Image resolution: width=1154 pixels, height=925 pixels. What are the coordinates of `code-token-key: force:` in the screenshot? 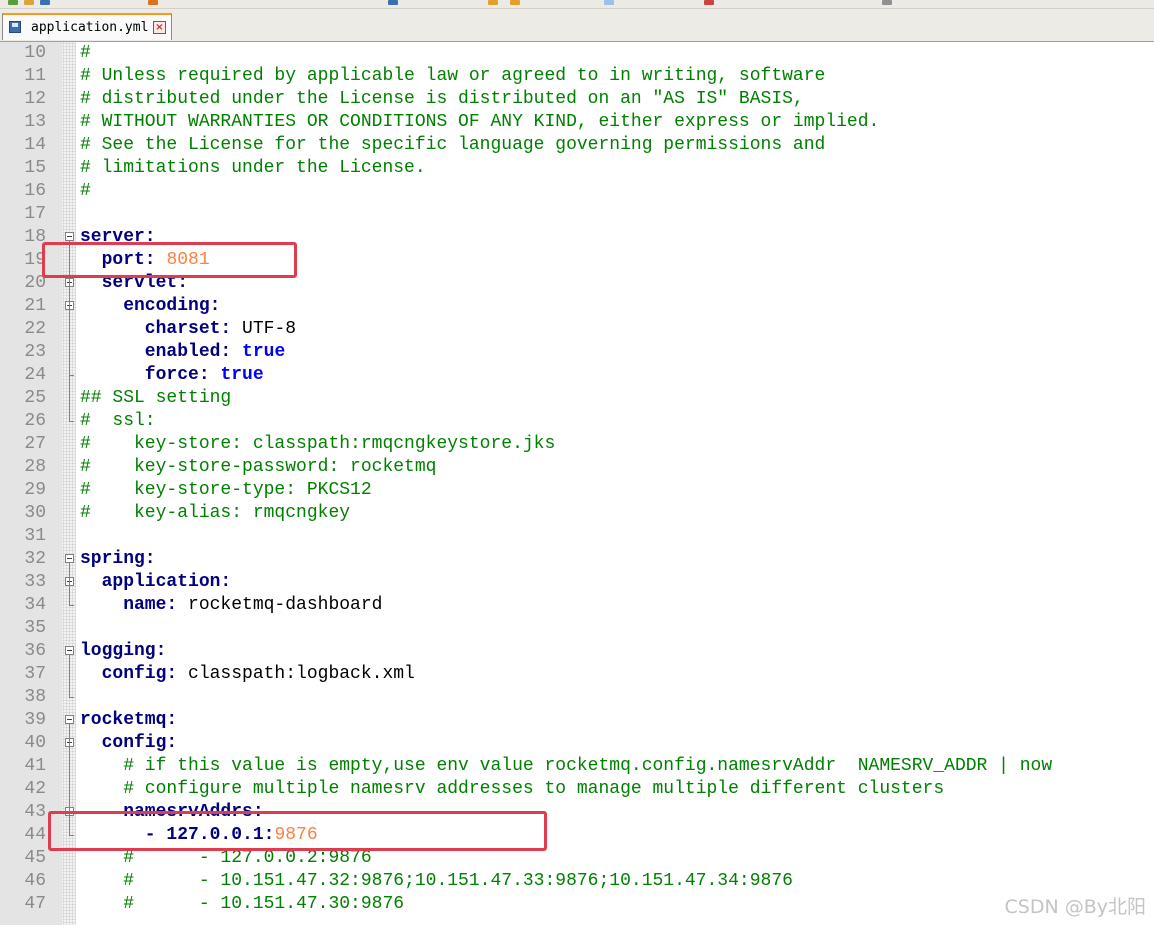 It's located at (145, 375).